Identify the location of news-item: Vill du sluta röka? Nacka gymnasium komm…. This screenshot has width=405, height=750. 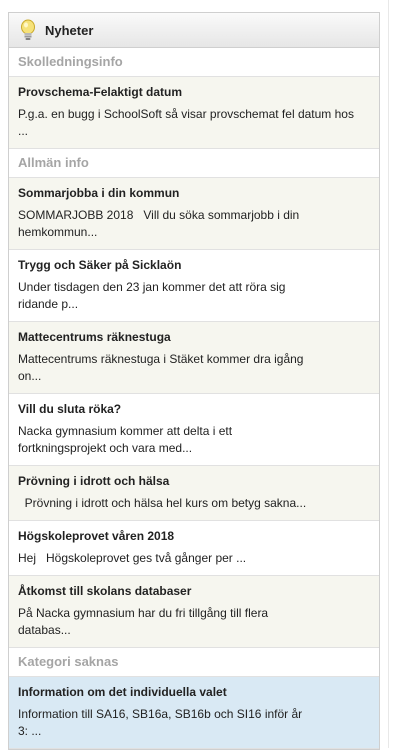
(194, 430).